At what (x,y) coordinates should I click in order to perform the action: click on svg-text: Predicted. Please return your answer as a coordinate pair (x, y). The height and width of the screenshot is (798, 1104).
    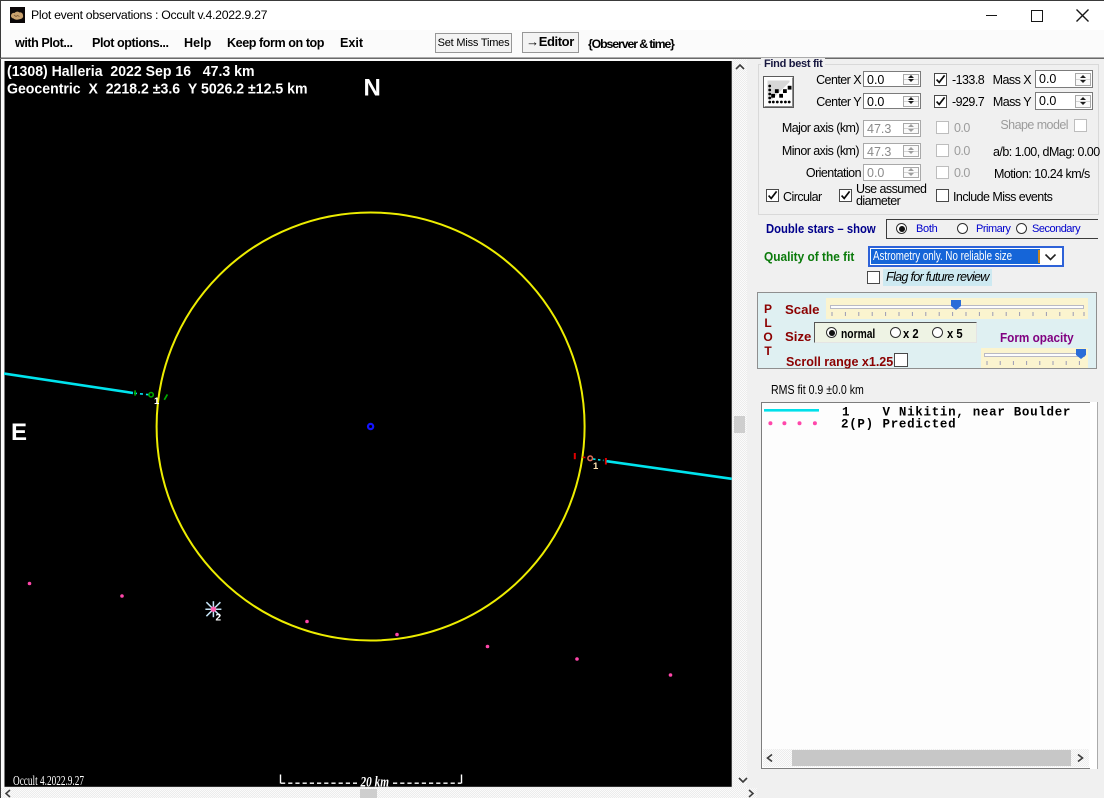
    Looking at the image, I should click on (920, 425).